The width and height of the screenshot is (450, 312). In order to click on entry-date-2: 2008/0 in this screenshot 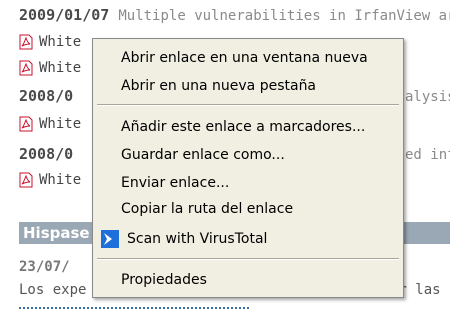, I will do `click(46, 96)`.